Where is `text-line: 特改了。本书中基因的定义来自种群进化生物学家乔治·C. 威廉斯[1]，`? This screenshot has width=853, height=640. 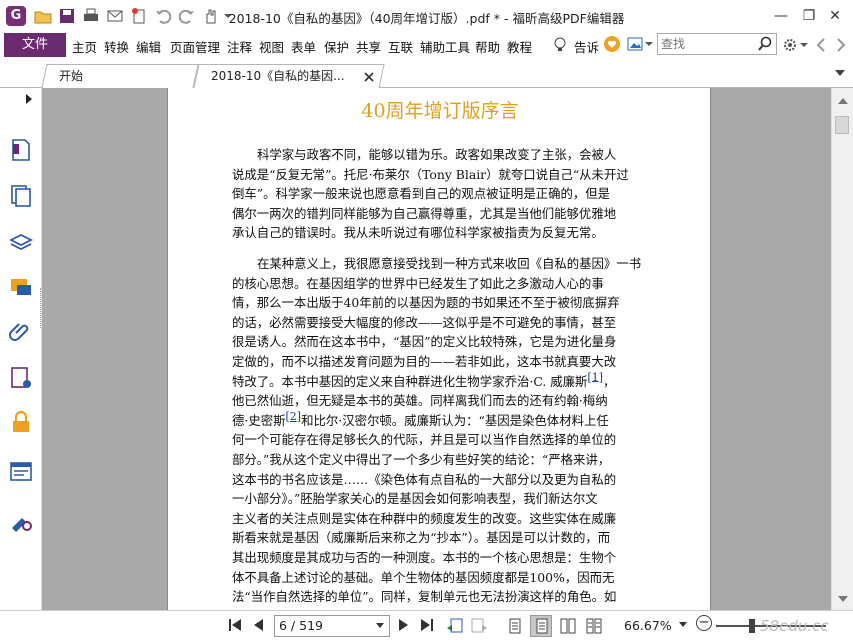 text-line: 特改了。本书中基因的定义来自种群进化生物学家乔治·C. 威廉斯[1]， is located at coordinates (442, 381).